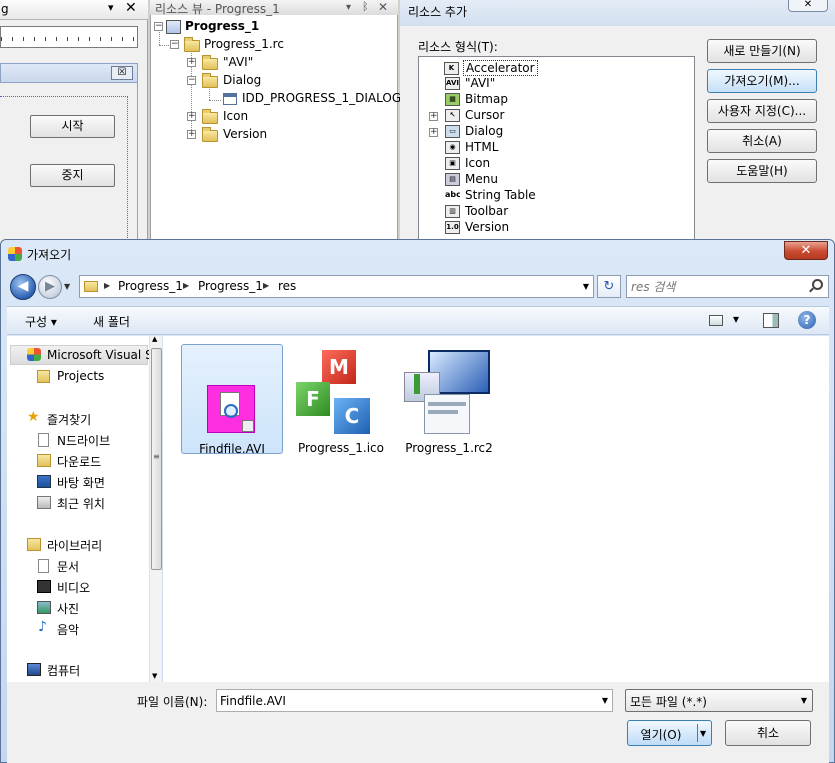 This screenshot has width=835, height=763. I want to click on tree-item-version: Version, so click(245, 134).